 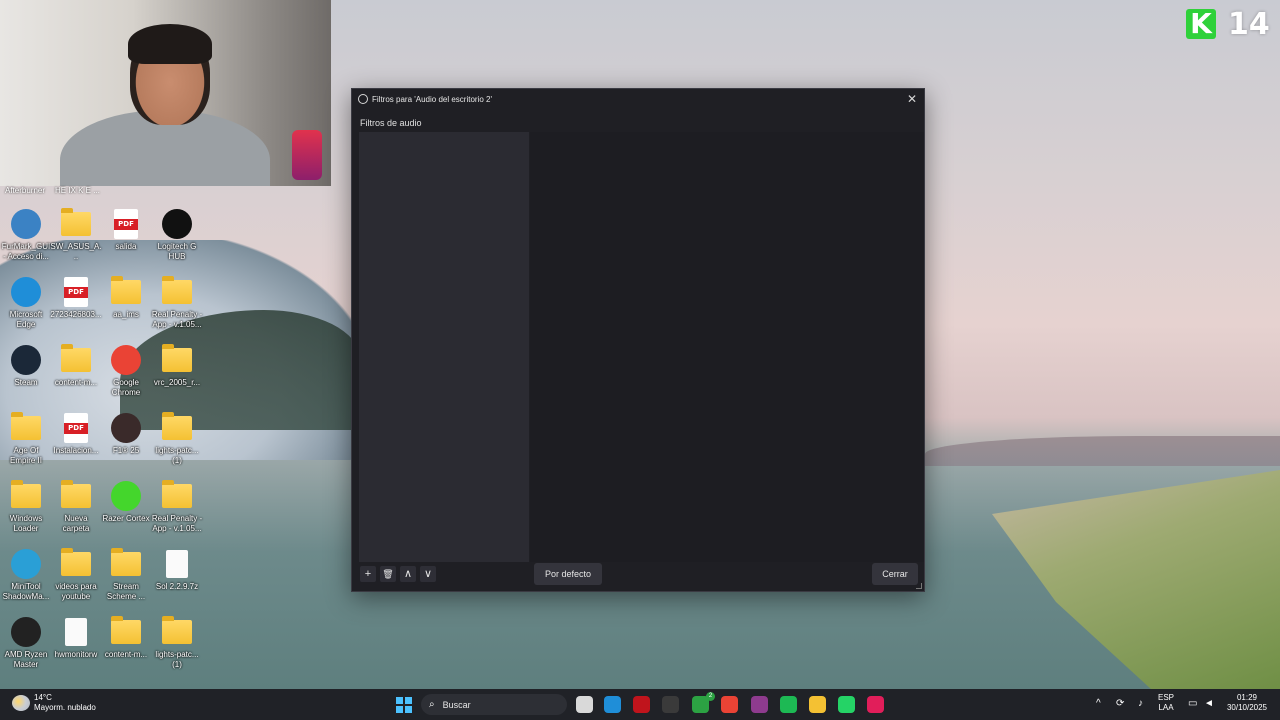 I want to click on clock-time: 01:29, so click(x=1247, y=697).